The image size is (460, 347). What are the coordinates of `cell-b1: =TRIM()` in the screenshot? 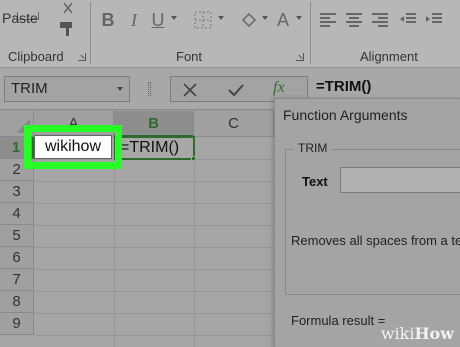 It's located at (154, 148).